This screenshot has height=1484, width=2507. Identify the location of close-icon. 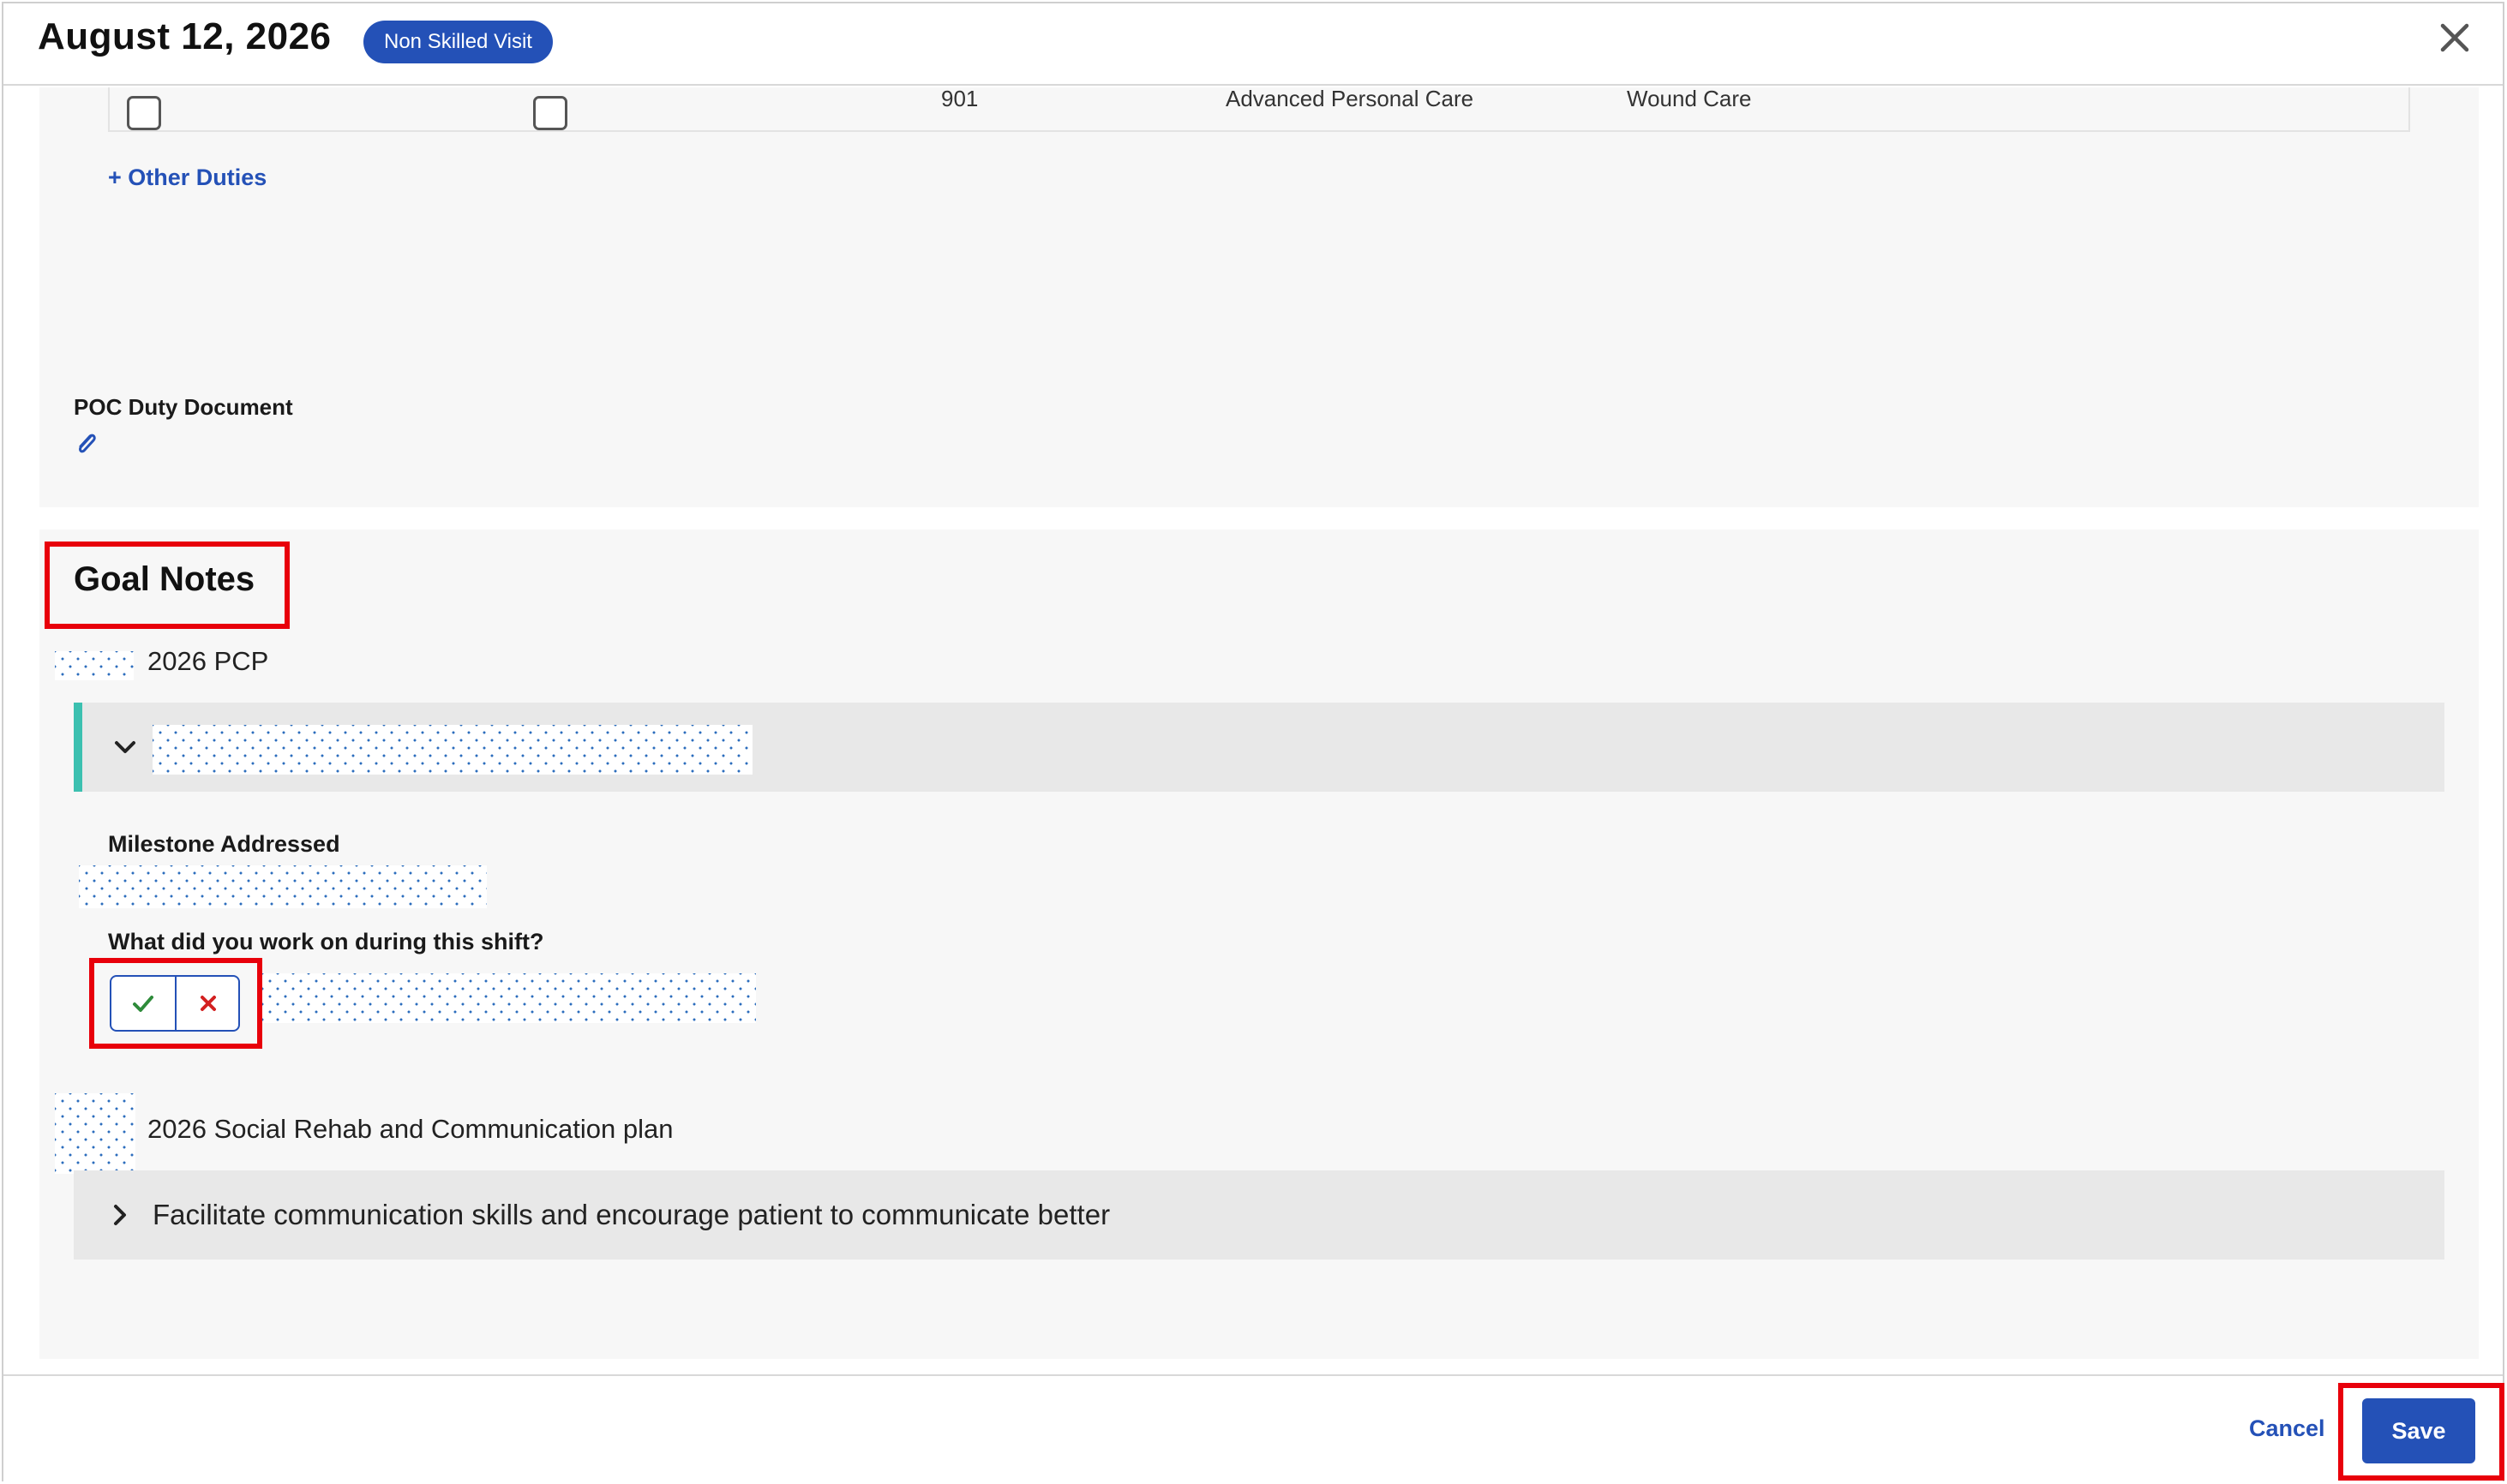
(2455, 38).